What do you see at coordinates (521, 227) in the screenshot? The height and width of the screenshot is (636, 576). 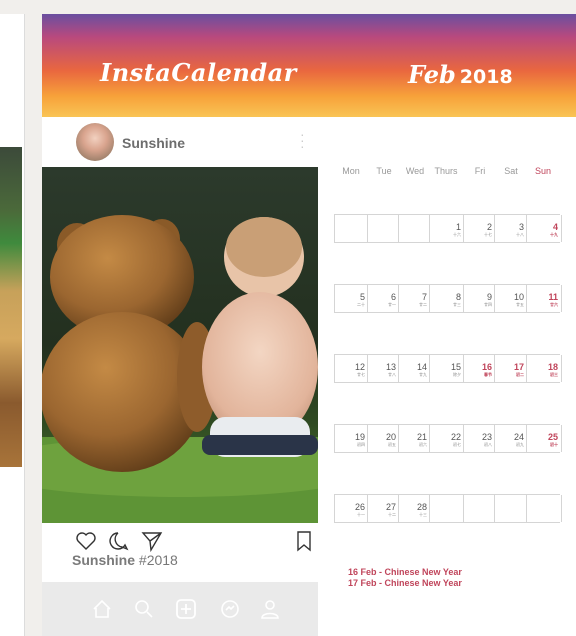 I see `day-number: 3` at bounding box center [521, 227].